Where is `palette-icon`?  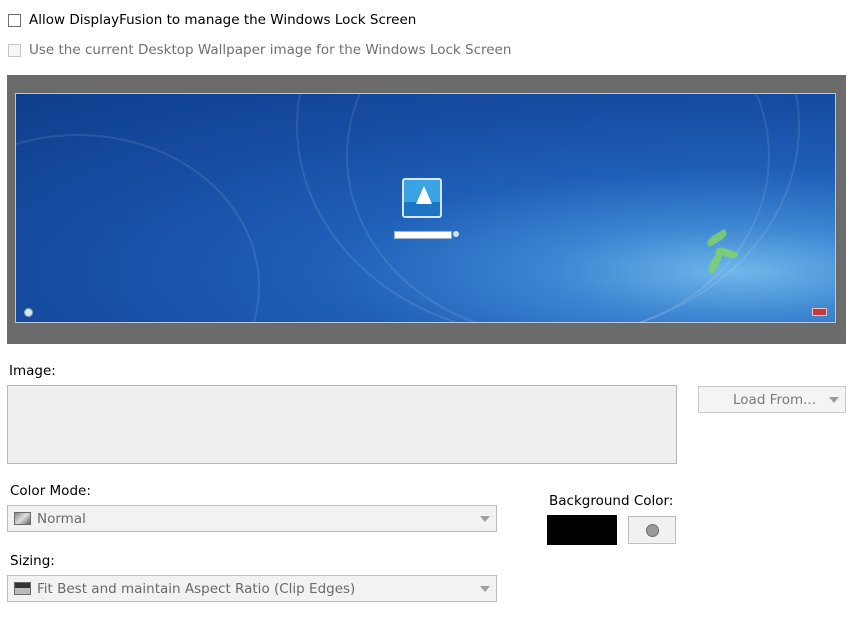 palette-icon is located at coordinates (652, 530).